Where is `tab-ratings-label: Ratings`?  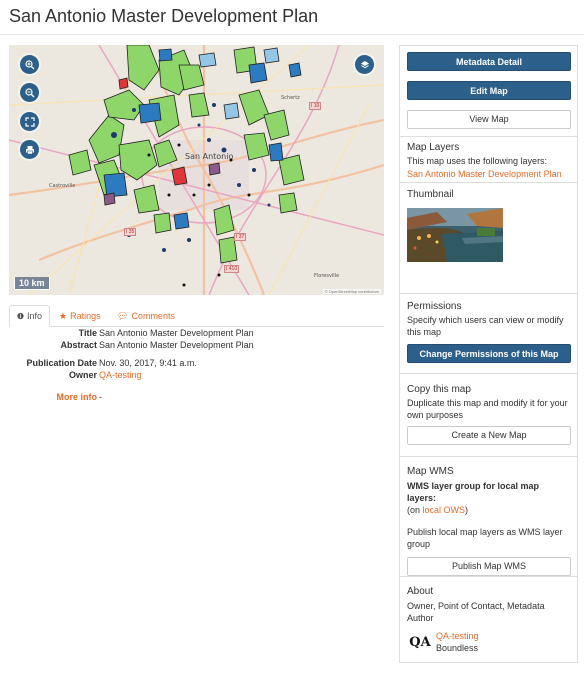 tab-ratings-label: Ratings is located at coordinates (85, 316).